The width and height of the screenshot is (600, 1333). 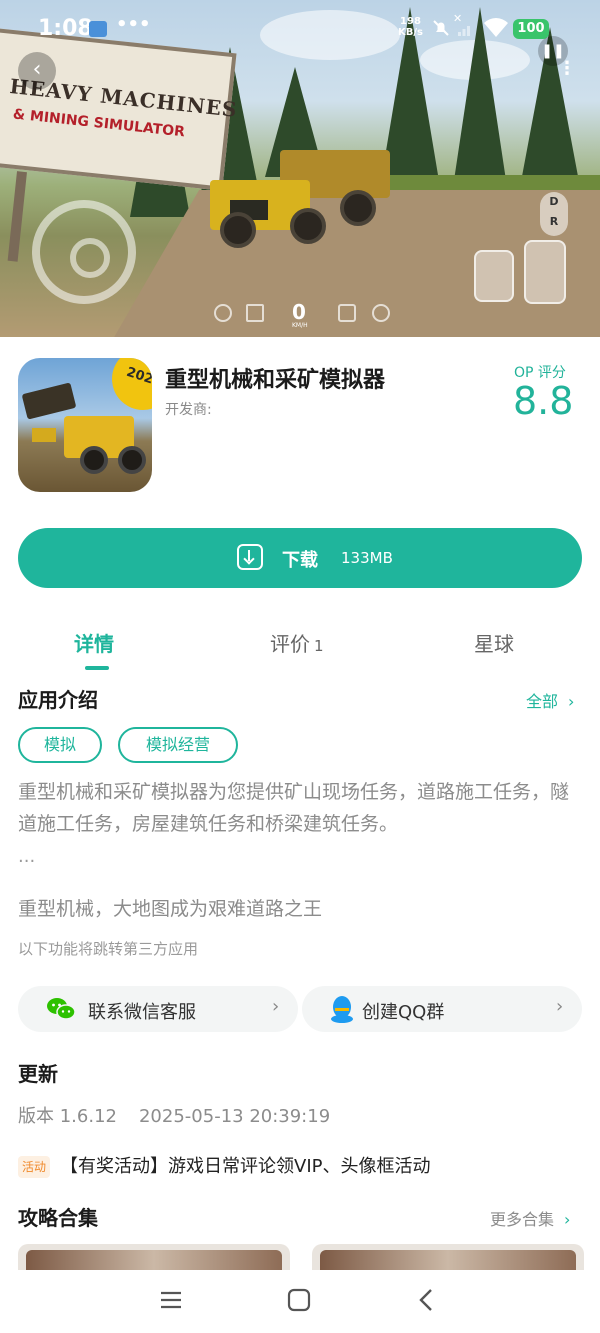 What do you see at coordinates (170, 909) in the screenshot?
I see `app-slogan: 重型机械，大地图成为艰难道路之王` at bounding box center [170, 909].